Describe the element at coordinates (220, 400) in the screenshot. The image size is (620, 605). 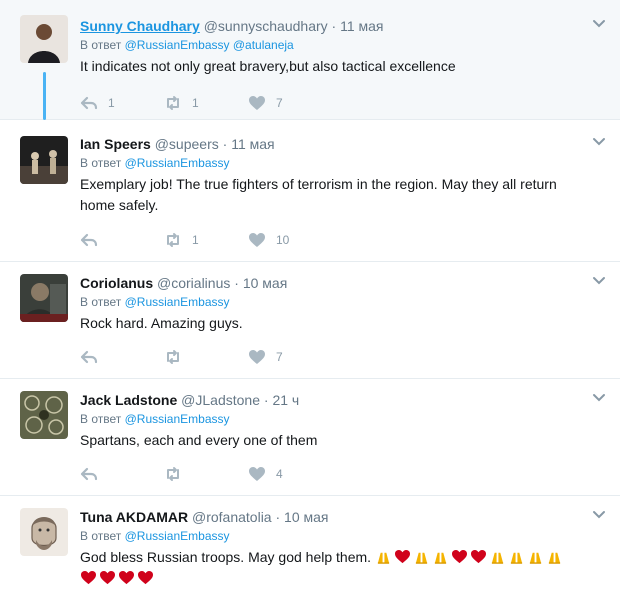
I see `author-handle: @JLadstone` at that location.